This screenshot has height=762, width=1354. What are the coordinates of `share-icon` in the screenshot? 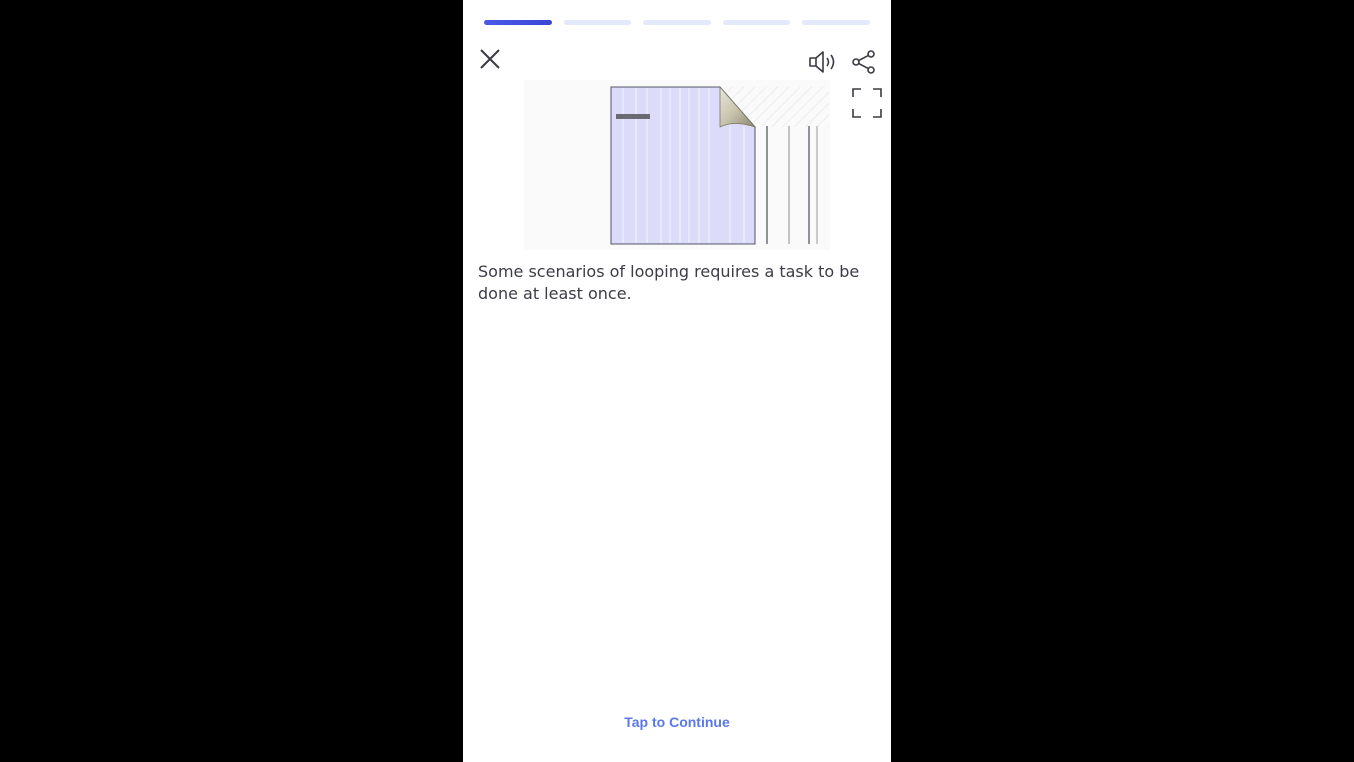 It's located at (863, 62).